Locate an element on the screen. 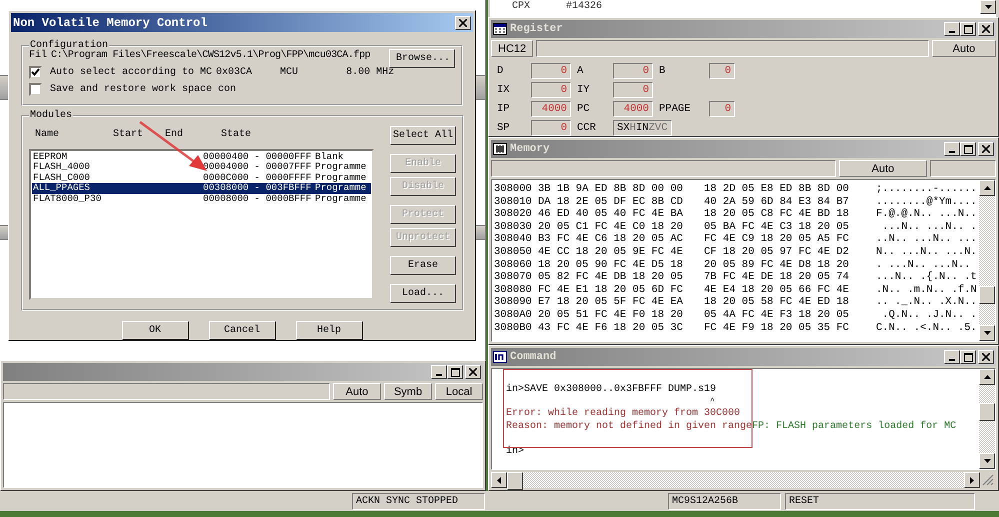 Image resolution: width=999 pixels, height=517 pixels. column-header: Name is located at coordinates (74, 134).